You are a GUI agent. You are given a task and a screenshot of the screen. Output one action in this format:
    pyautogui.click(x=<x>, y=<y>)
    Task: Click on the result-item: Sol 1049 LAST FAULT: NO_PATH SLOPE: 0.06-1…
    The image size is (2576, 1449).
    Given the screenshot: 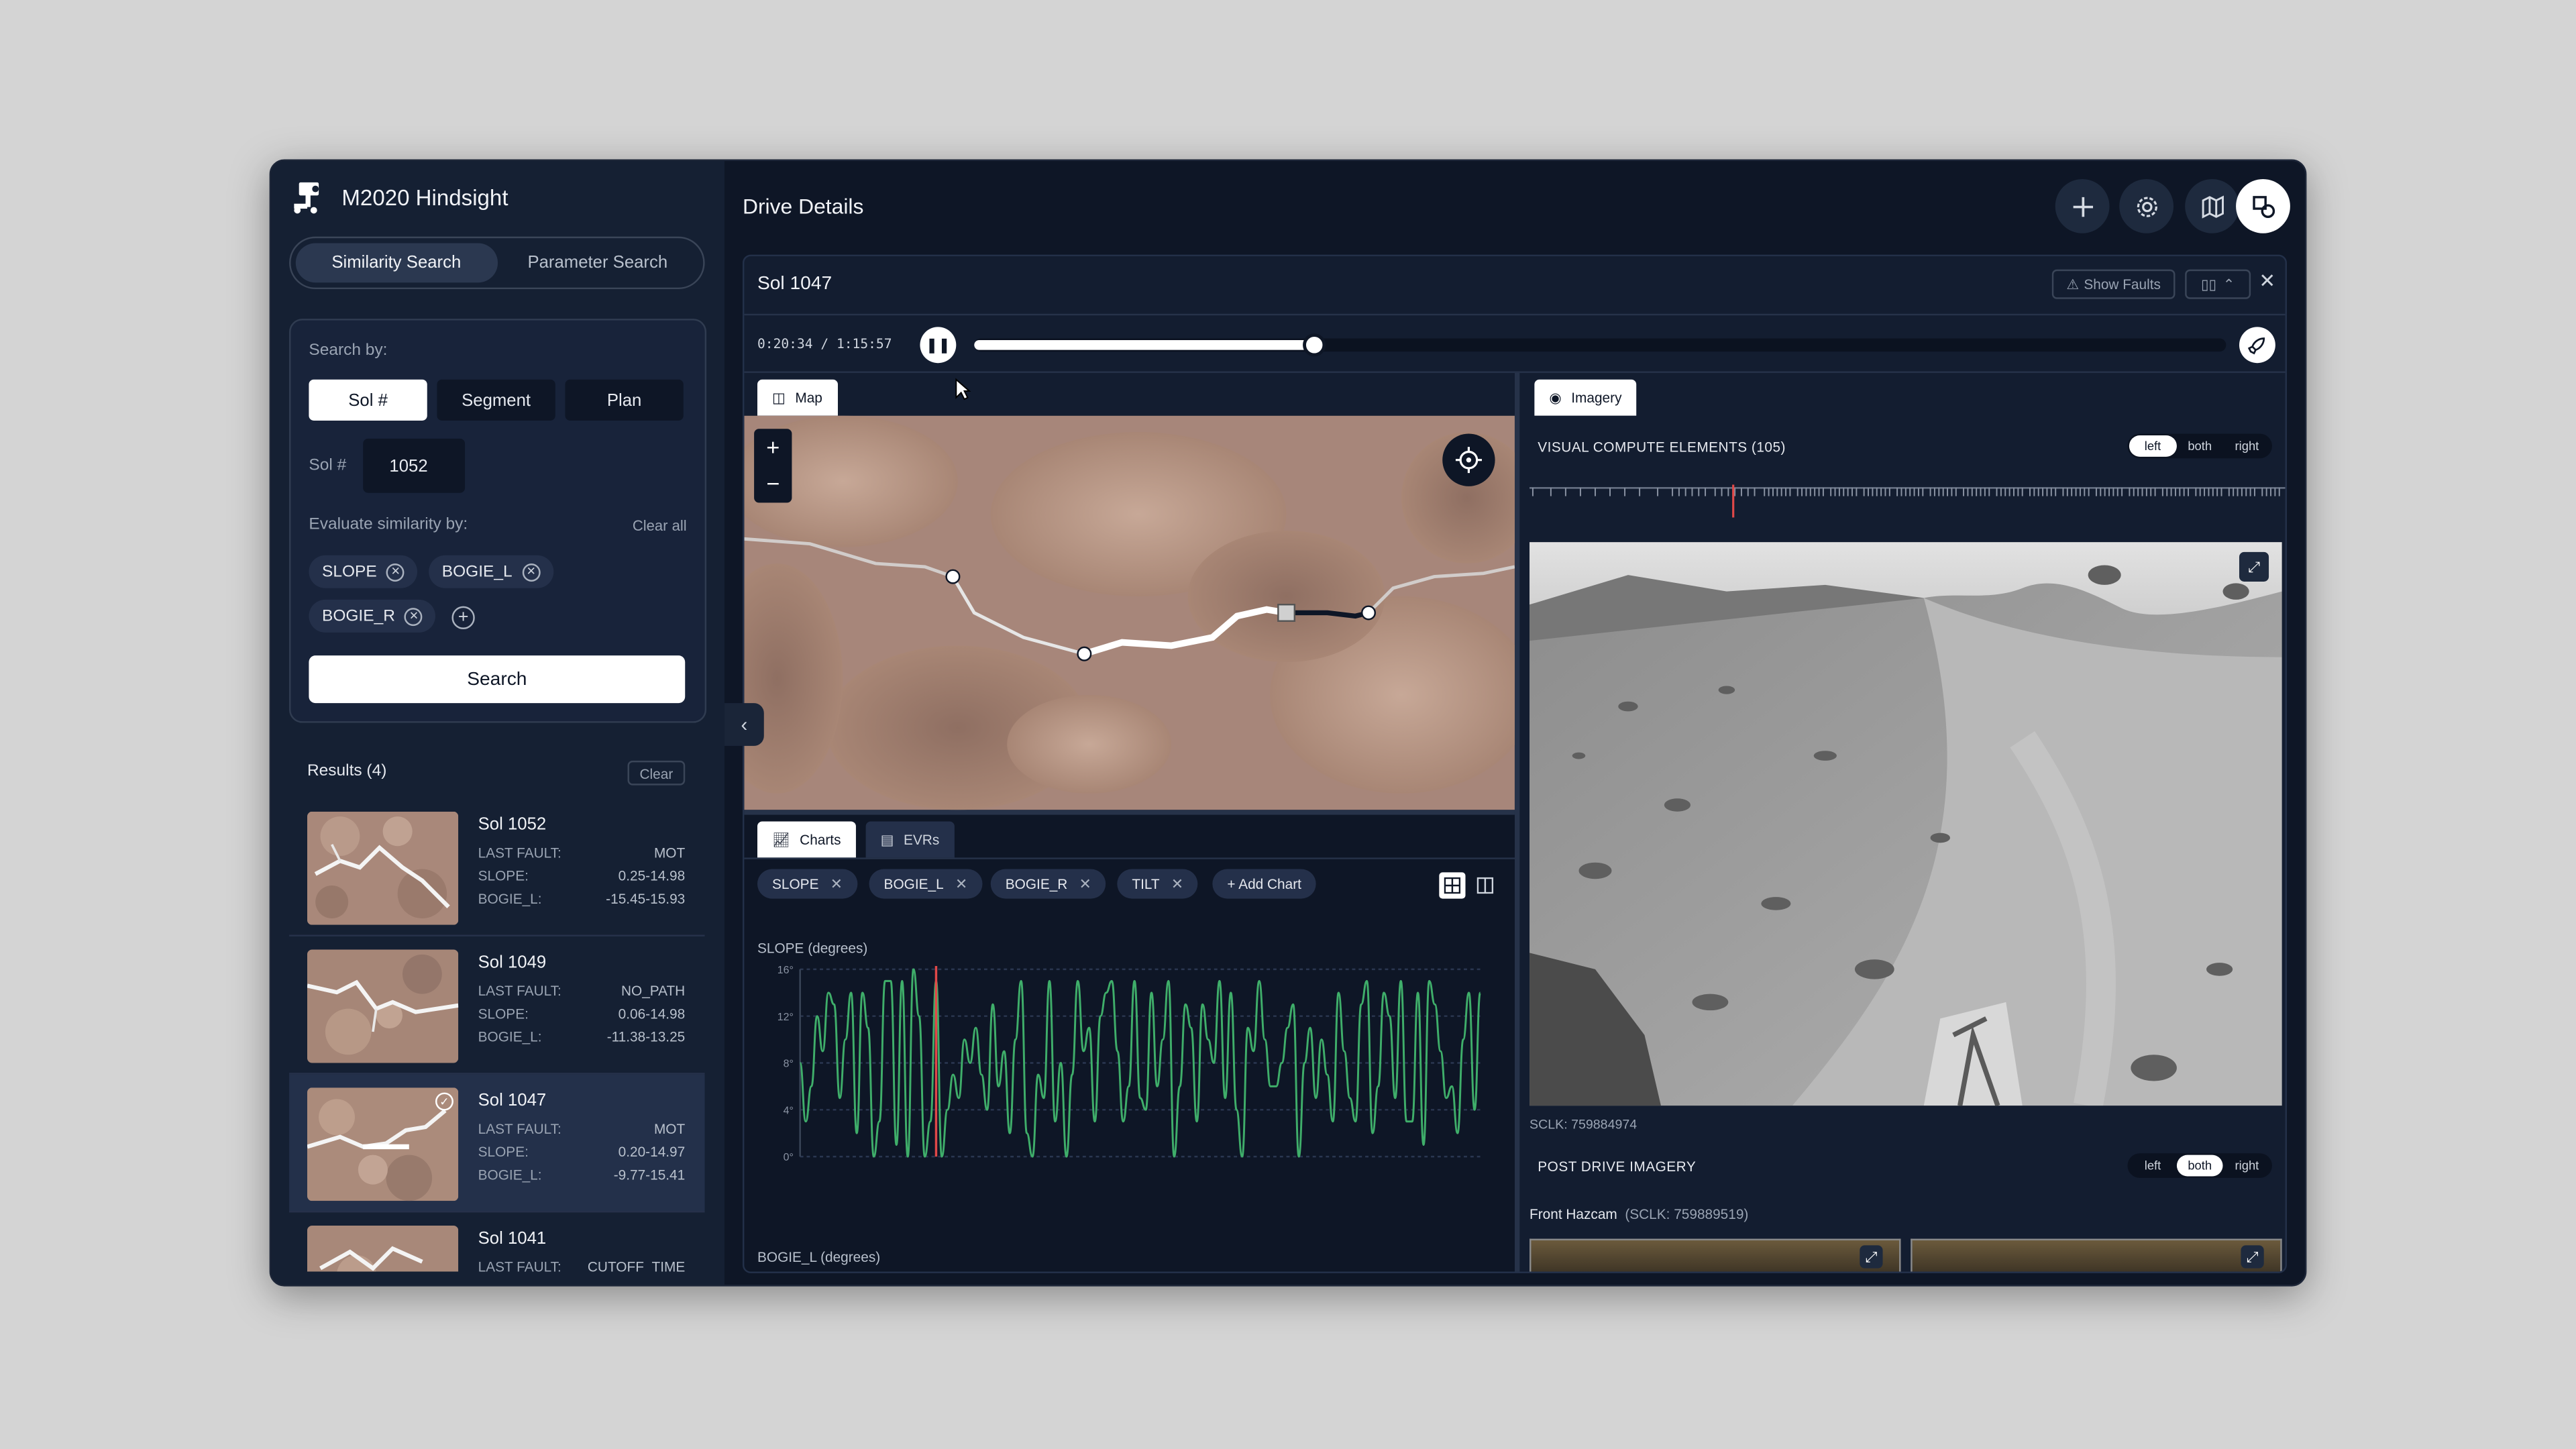 What is the action you would take?
    pyautogui.click(x=497, y=1005)
    